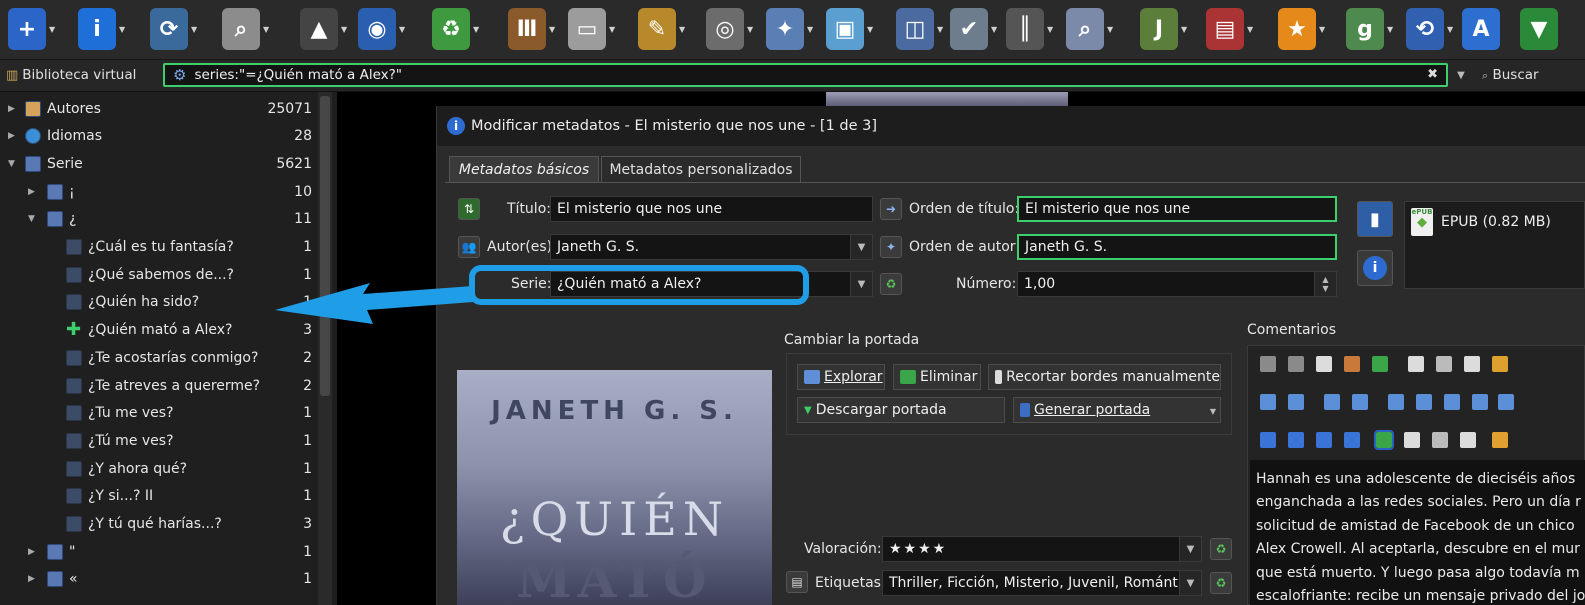  I want to click on undo-icon, so click(1268, 364).